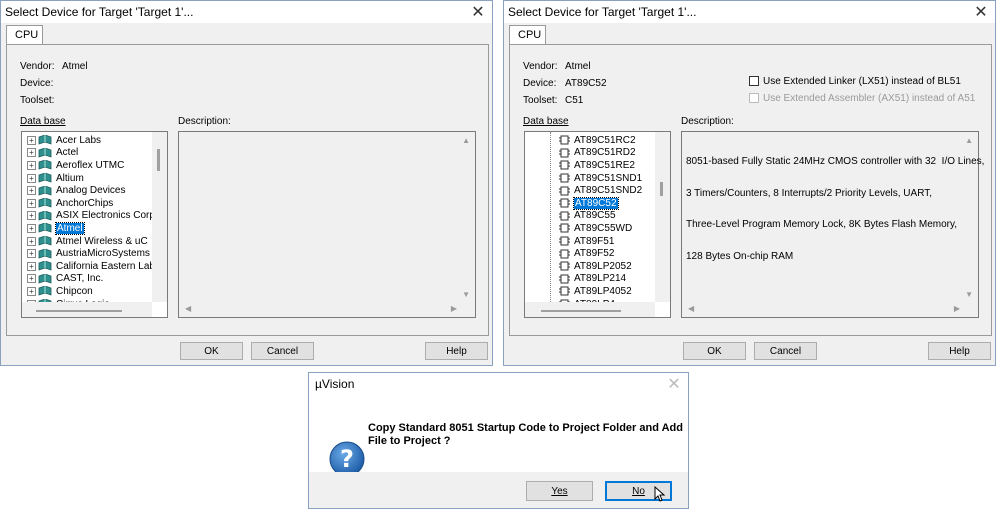 The width and height of the screenshot is (996, 509). What do you see at coordinates (754, 98) in the screenshot?
I see `ax51-checkbox` at bounding box center [754, 98].